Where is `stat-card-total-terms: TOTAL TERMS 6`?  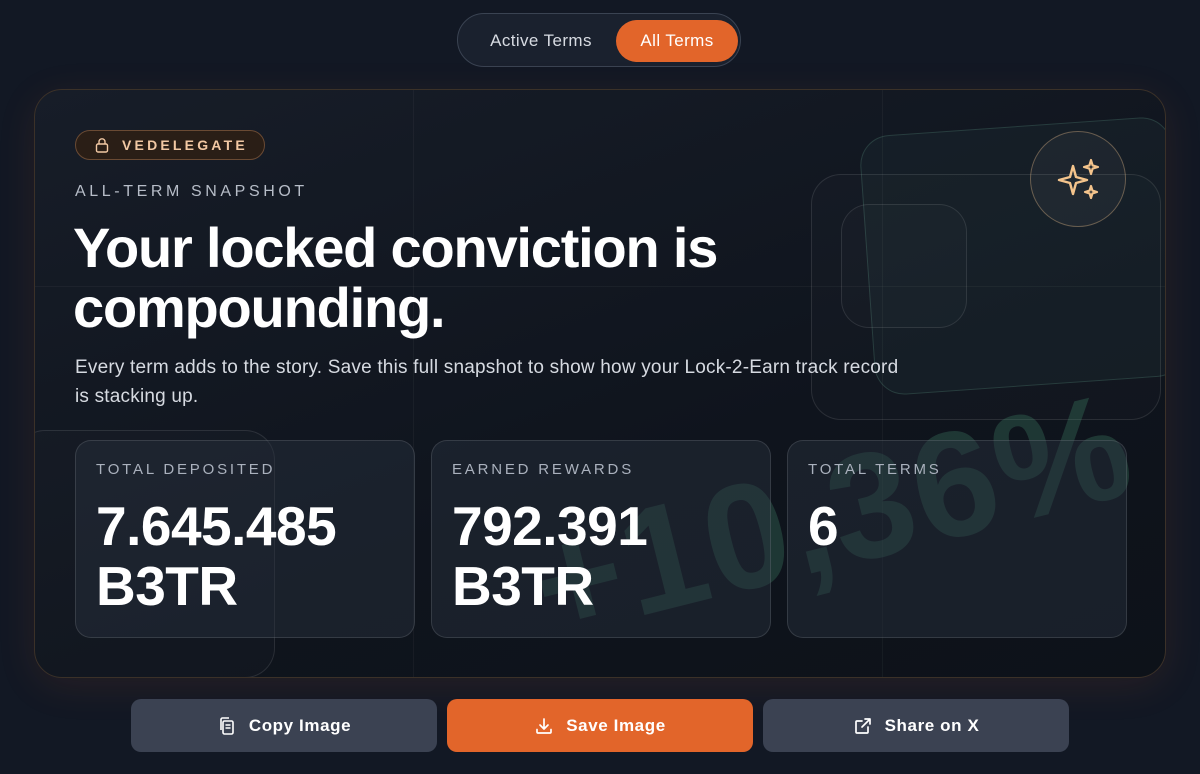
stat-card-total-terms: TOTAL TERMS 6 is located at coordinates (957, 539).